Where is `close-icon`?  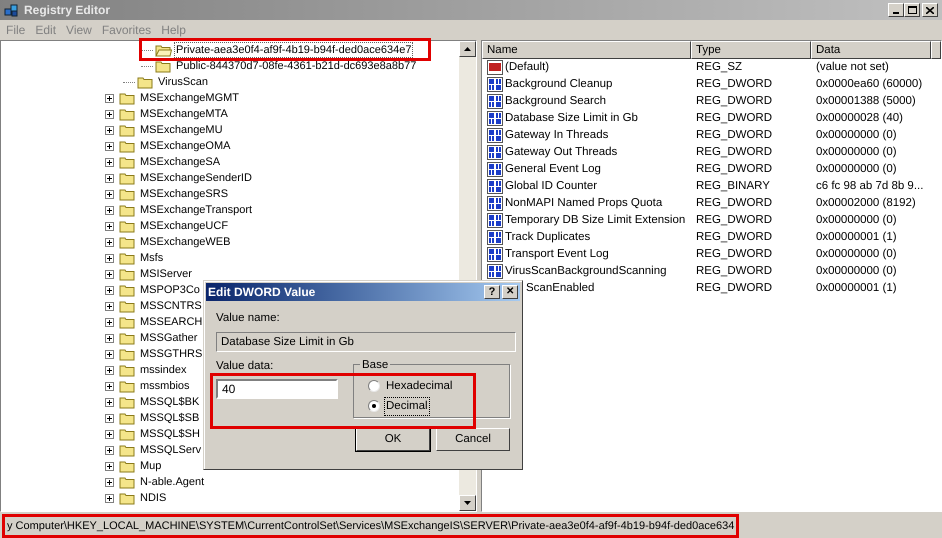
close-icon is located at coordinates (930, 10).